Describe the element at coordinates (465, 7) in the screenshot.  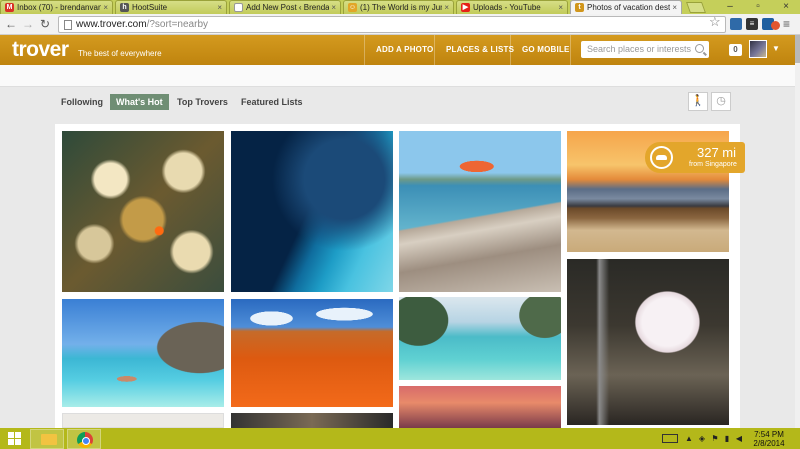
I see `youtube-icon: ▶` at that location.